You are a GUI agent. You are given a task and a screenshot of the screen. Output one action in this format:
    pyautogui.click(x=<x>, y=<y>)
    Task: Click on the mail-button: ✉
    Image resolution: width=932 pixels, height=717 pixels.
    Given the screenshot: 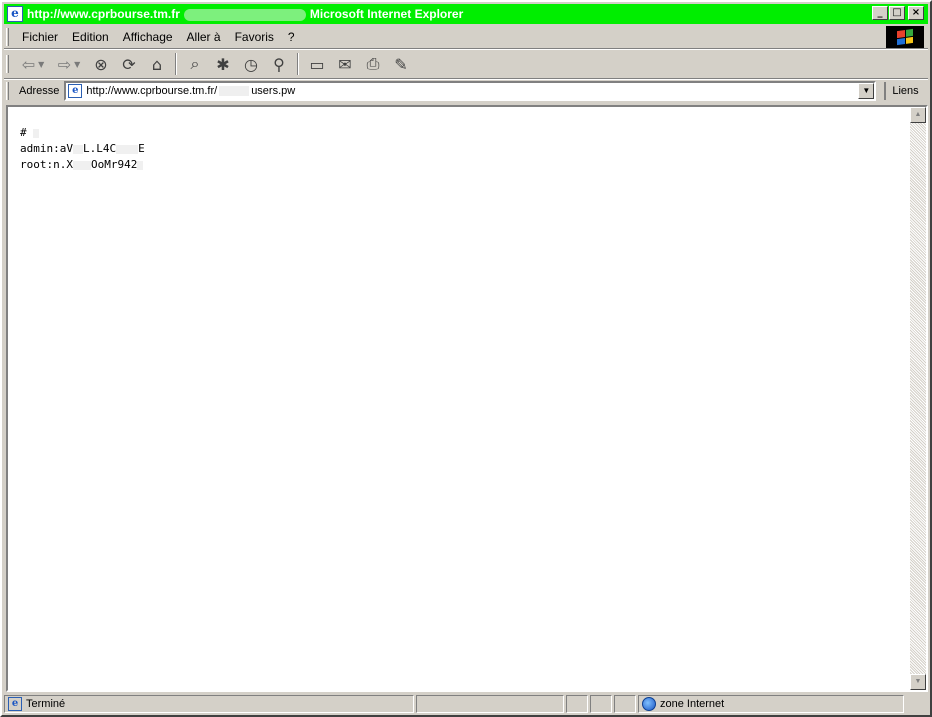 What is the action you would take?
    pyautogui.click(x=345, y=64)
    